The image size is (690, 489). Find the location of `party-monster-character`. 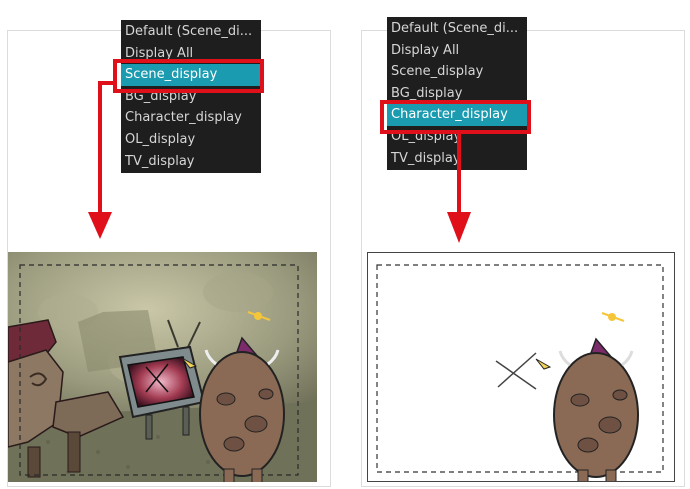

party-monster-character is located at coordinates (587, 396).